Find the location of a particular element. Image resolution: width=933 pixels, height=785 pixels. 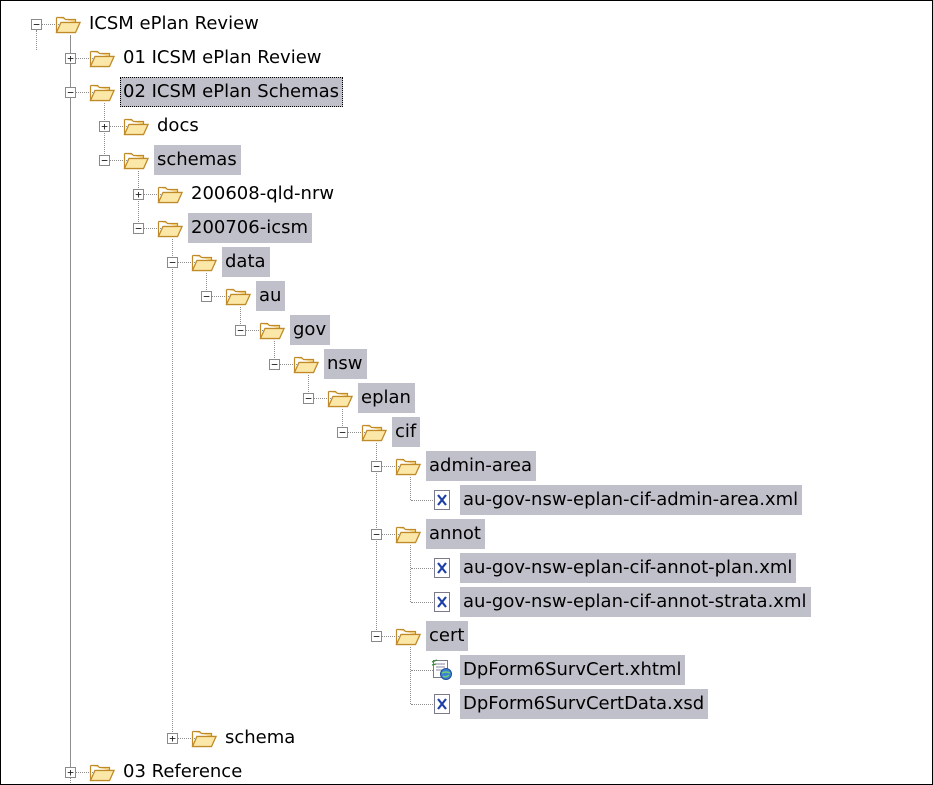

tree-folder-label: nsw is located at coordinates (345, 364).